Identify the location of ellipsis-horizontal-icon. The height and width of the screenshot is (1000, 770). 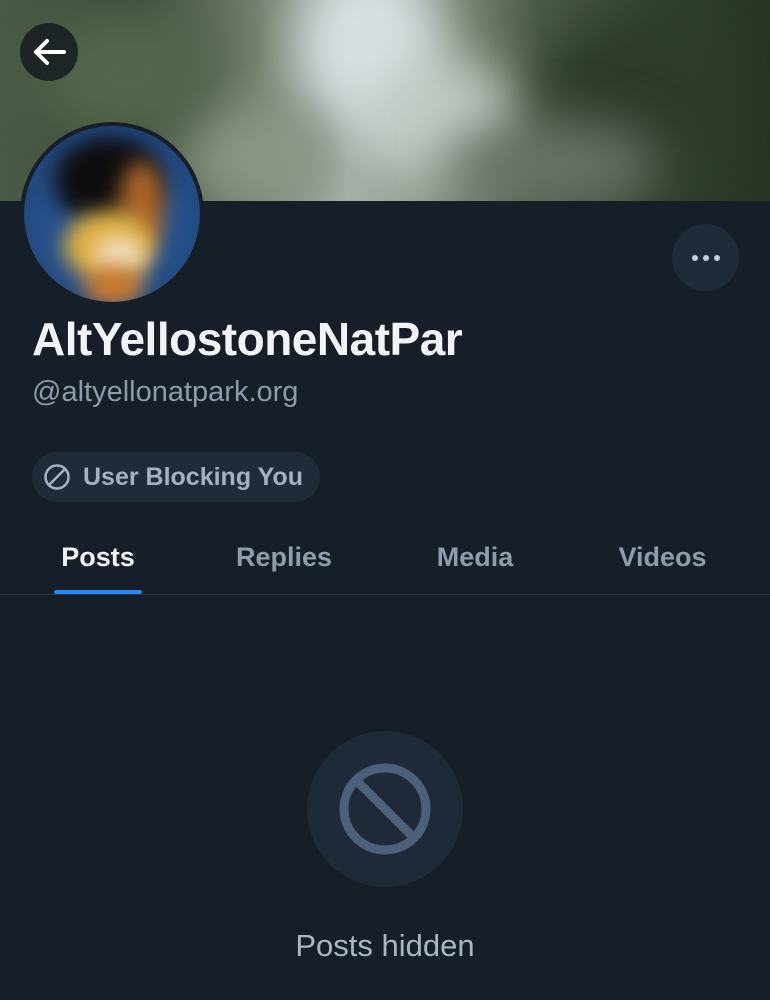
(705, 257).